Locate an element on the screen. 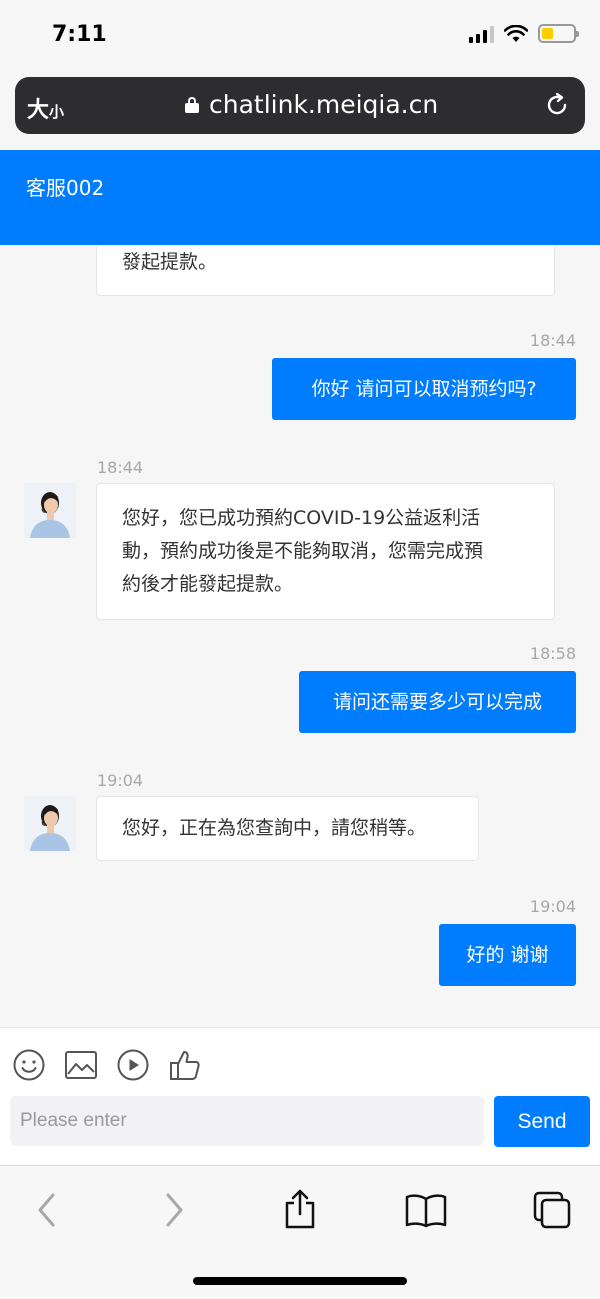 The height and width of the screenshot is (1299, 600). forward-icon is located at coordinates (174, 1210).